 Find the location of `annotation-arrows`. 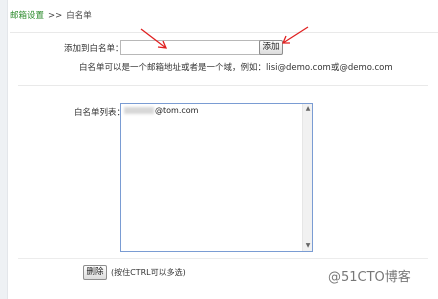

annotation-arrows is located at coordinates (224, 37).